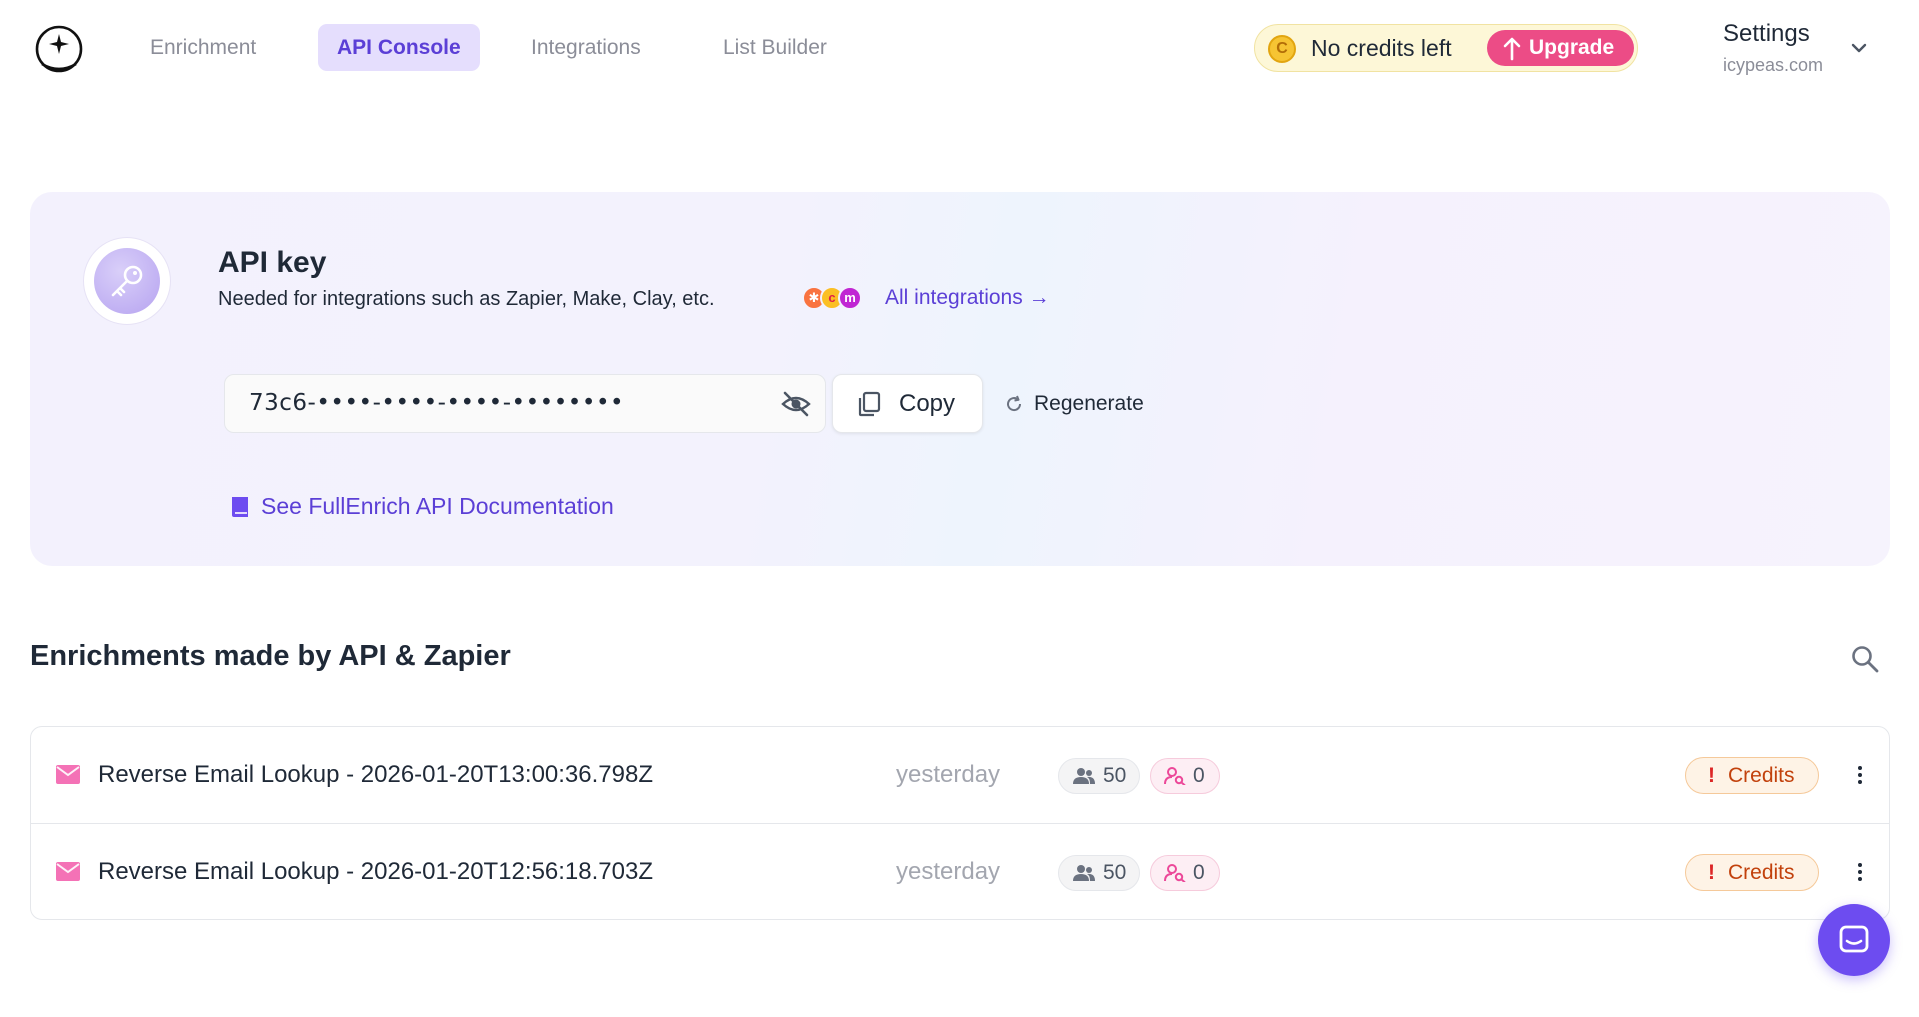 This screenshot has width=1919, height=1017. I want to click on enrichments-title: Enrichments made by API & Zapier, so click(270, 656).